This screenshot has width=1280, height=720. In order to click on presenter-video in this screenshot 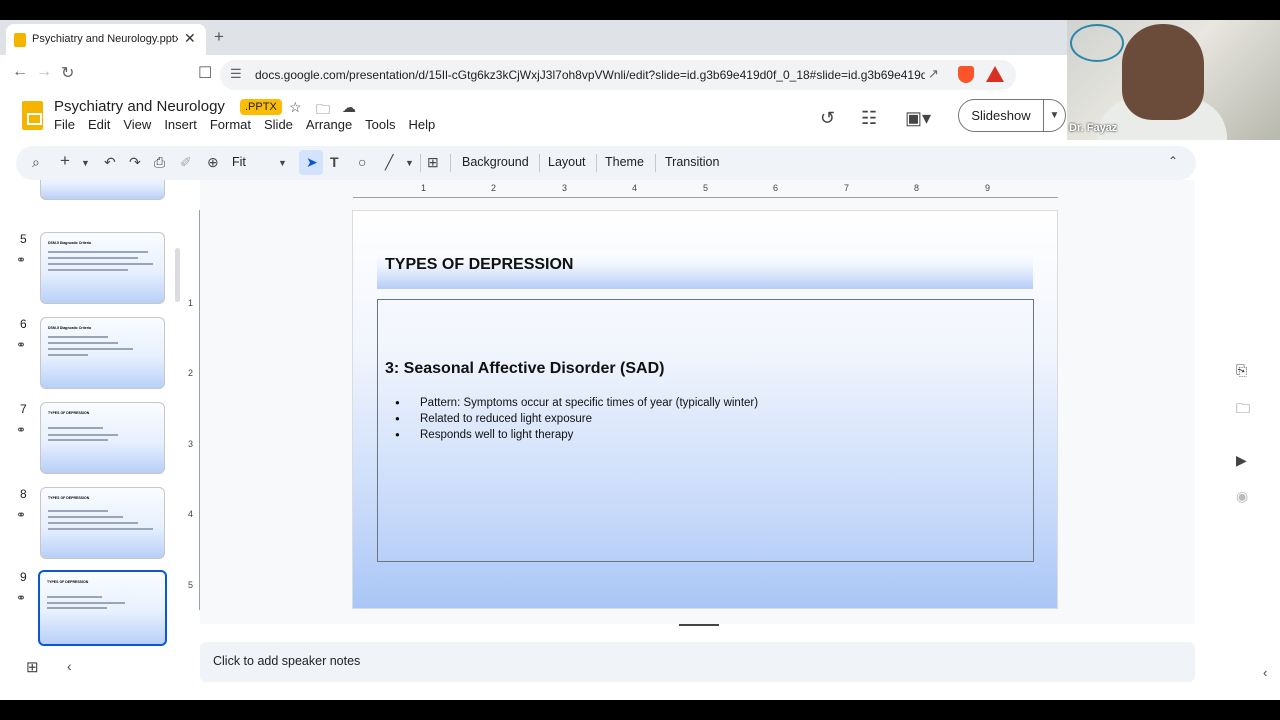, I will do `click(1163, 72)`.